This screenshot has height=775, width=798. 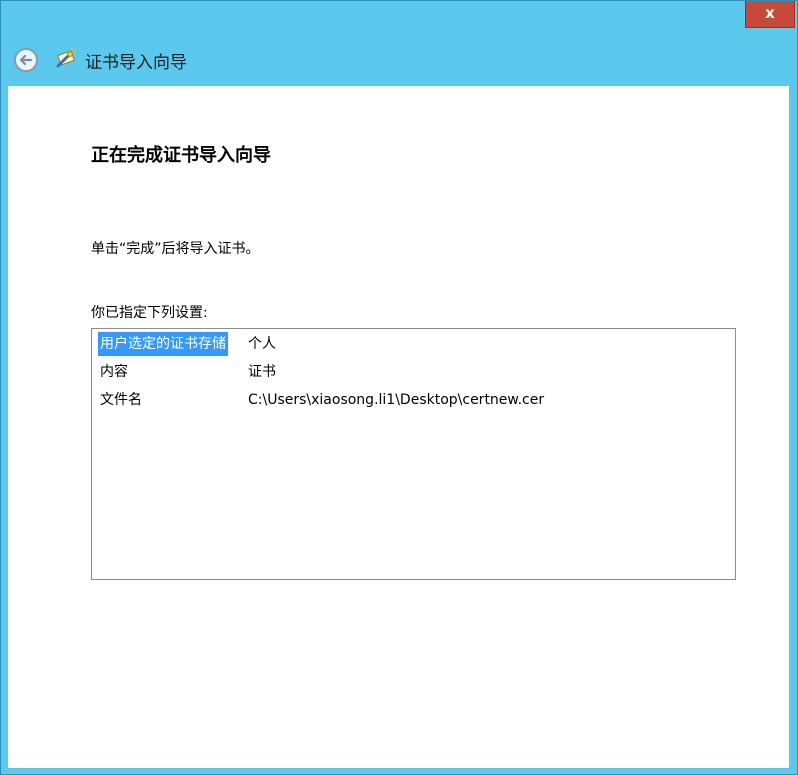 What do you see at coordinates (121, 400) in the screenshot?
I see `setting-key: 文件名` at bounding box center [121, 400].